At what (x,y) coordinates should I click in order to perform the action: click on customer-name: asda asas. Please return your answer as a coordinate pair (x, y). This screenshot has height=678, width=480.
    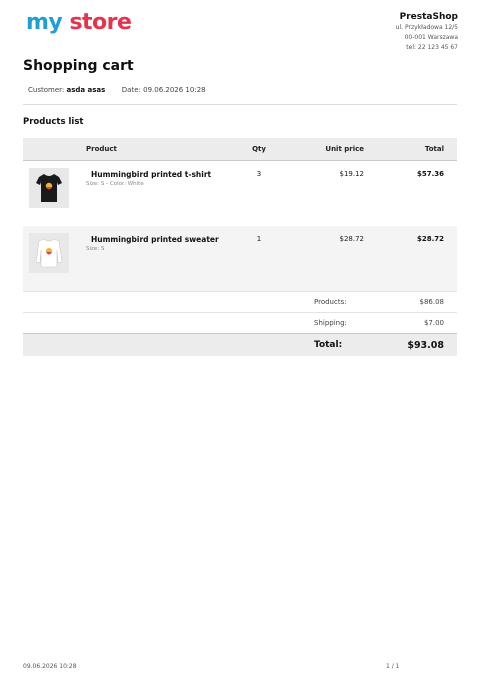
    Looking at the image, I should click on (86, 90).